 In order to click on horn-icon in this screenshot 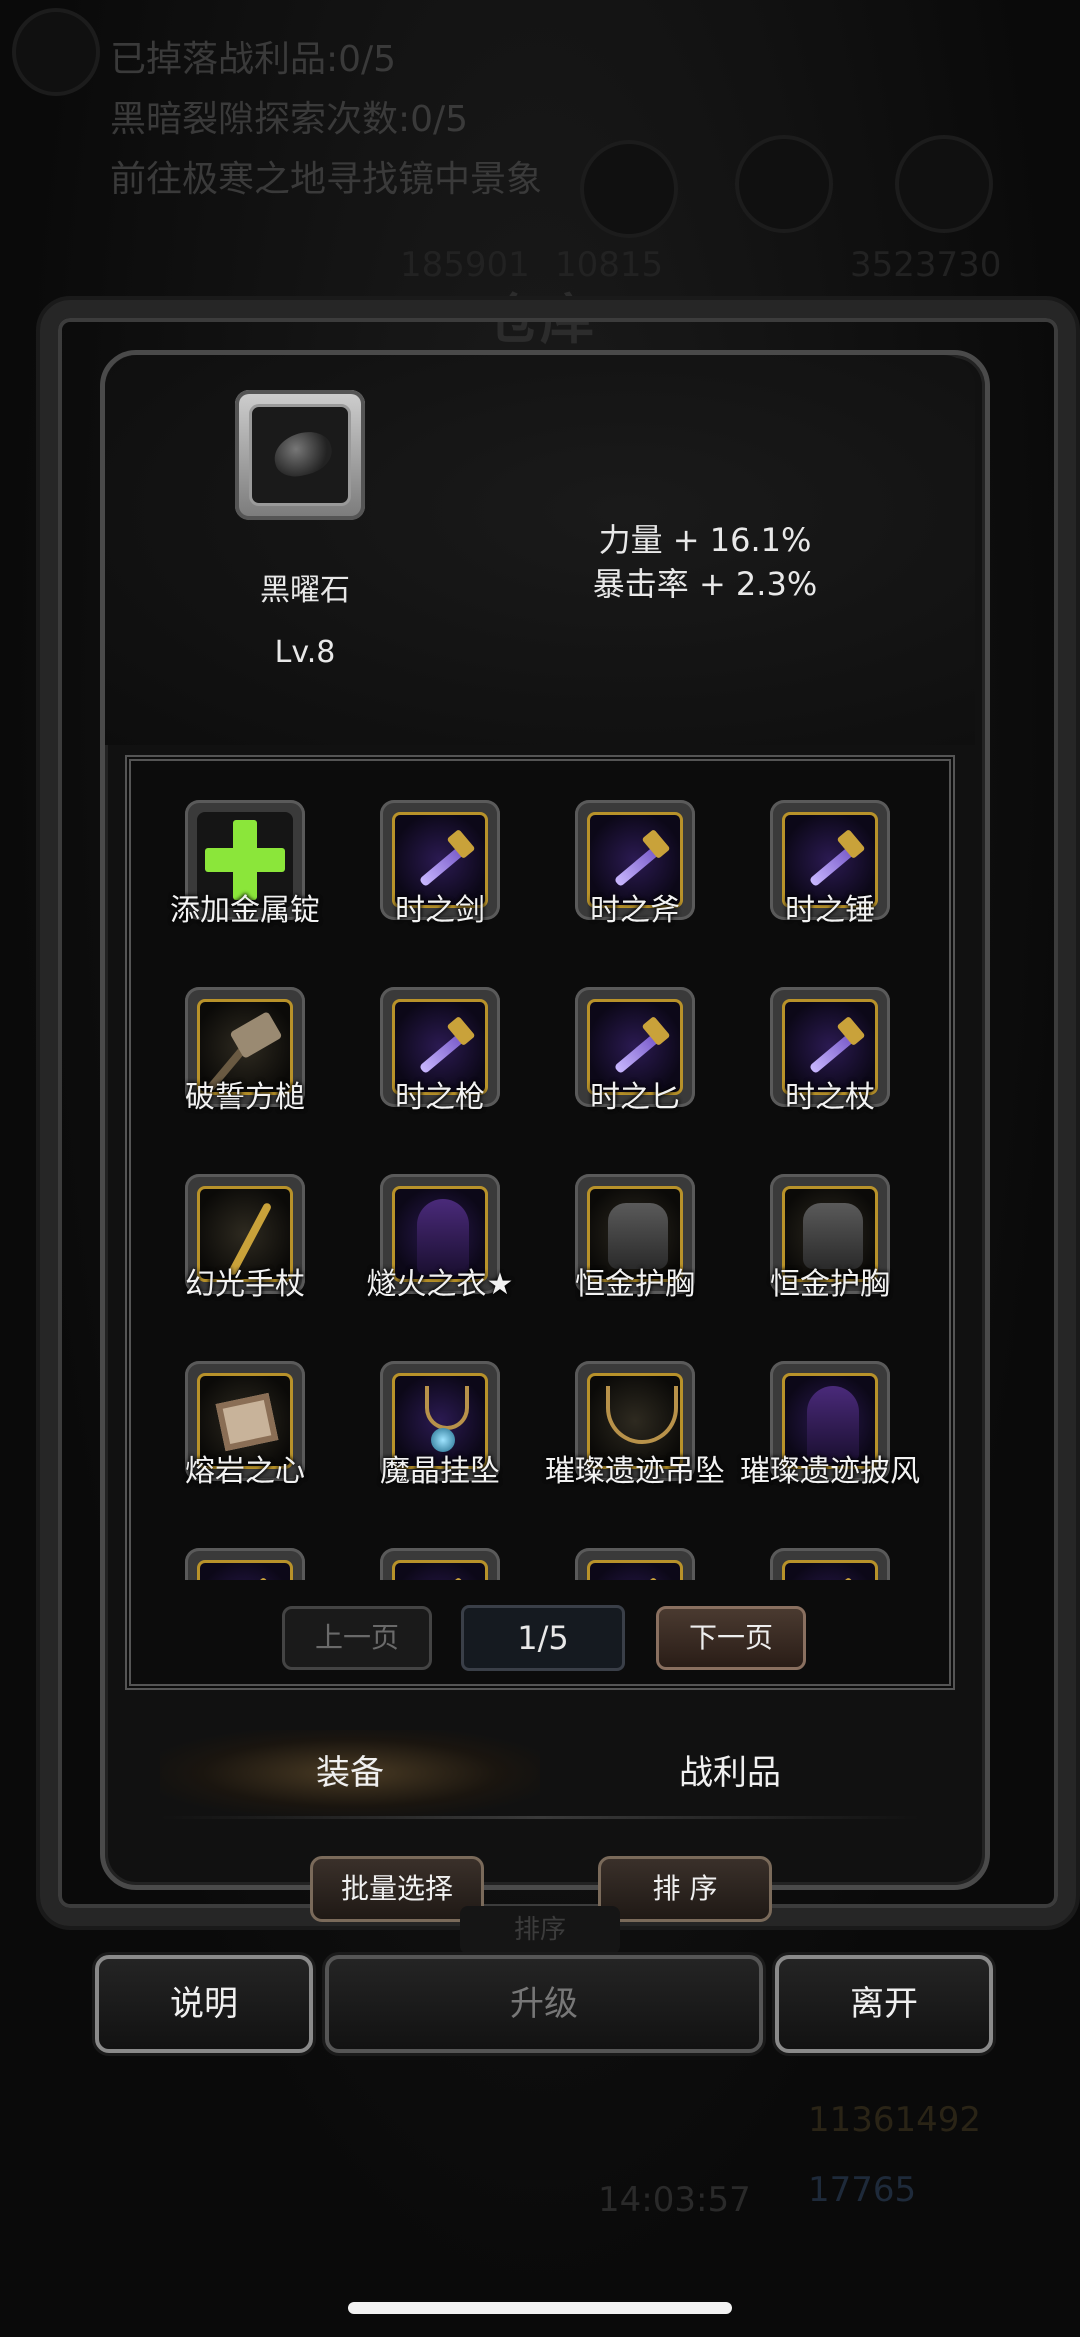, I will do `click(944, 184)`.